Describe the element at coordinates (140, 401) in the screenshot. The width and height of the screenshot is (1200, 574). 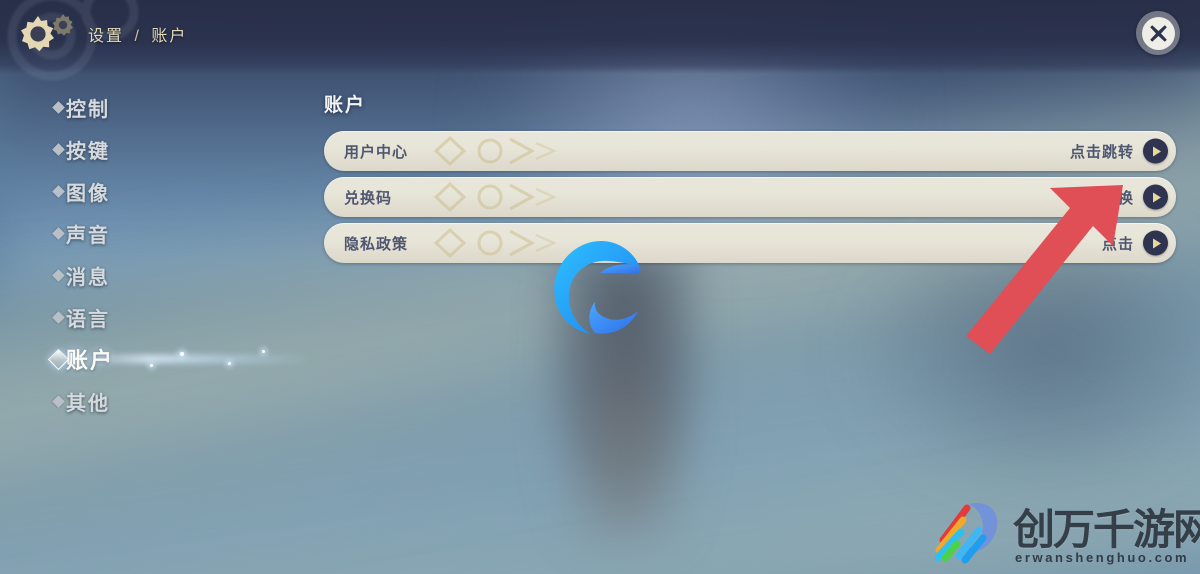
I see `sidebar-item-7: 其他` at that location.